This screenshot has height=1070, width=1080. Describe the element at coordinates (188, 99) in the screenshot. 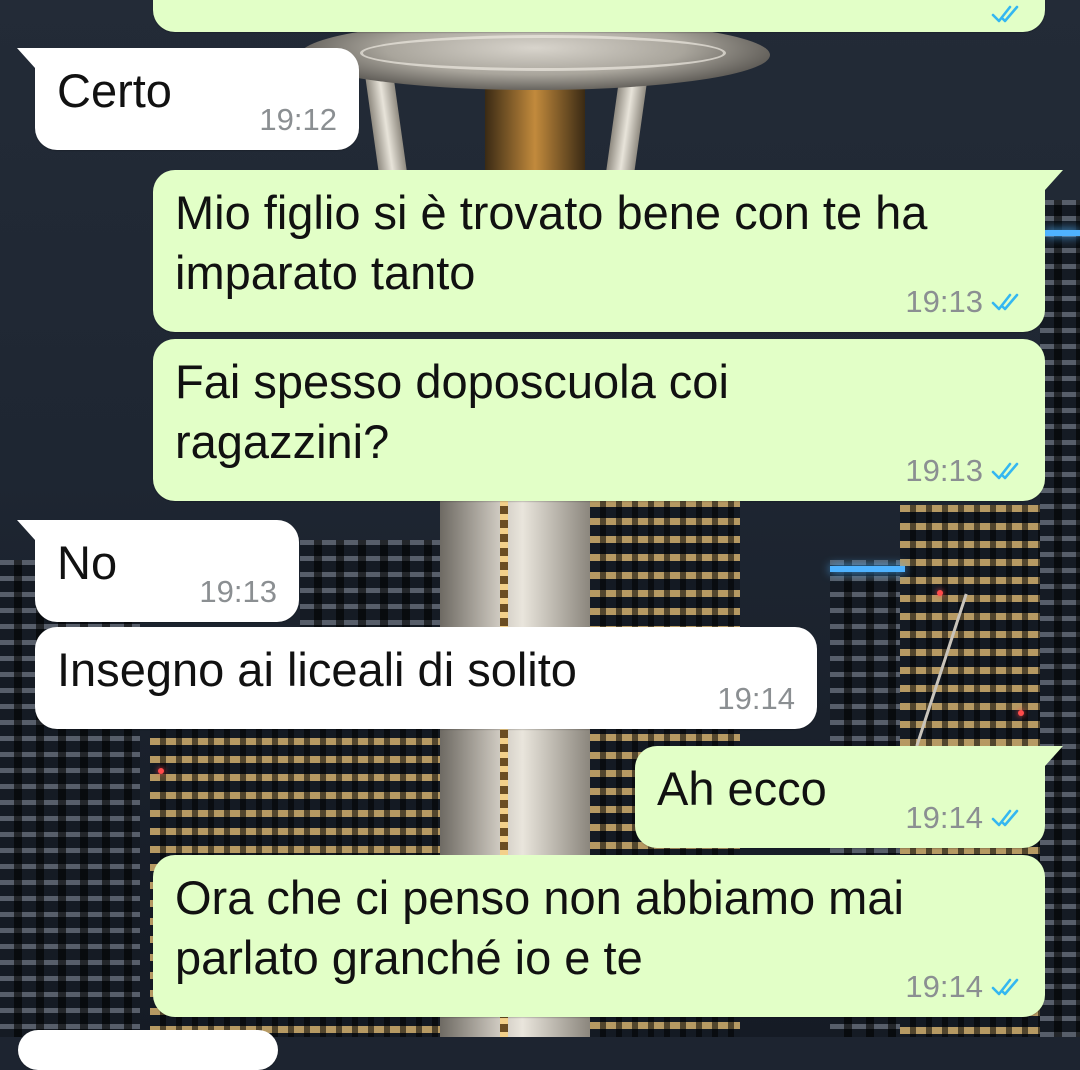

I see `message-incoming: Certo 19:12` at that location.